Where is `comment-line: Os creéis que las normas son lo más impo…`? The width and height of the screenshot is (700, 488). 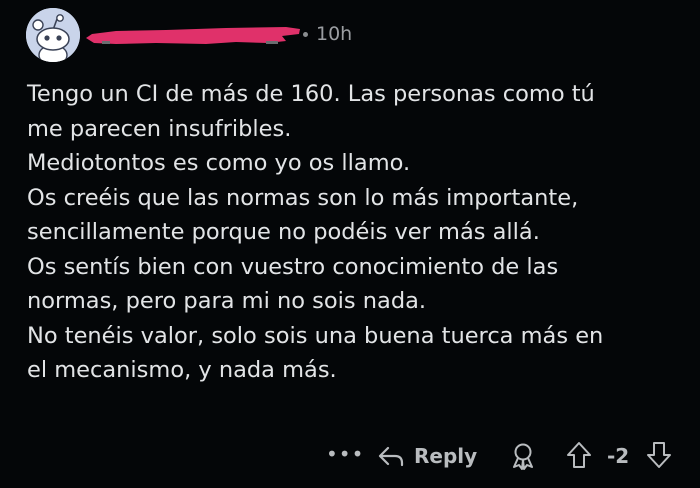 comment-line: Os creéis que las normas son lo más impo… is located at coordinates (303, 197).